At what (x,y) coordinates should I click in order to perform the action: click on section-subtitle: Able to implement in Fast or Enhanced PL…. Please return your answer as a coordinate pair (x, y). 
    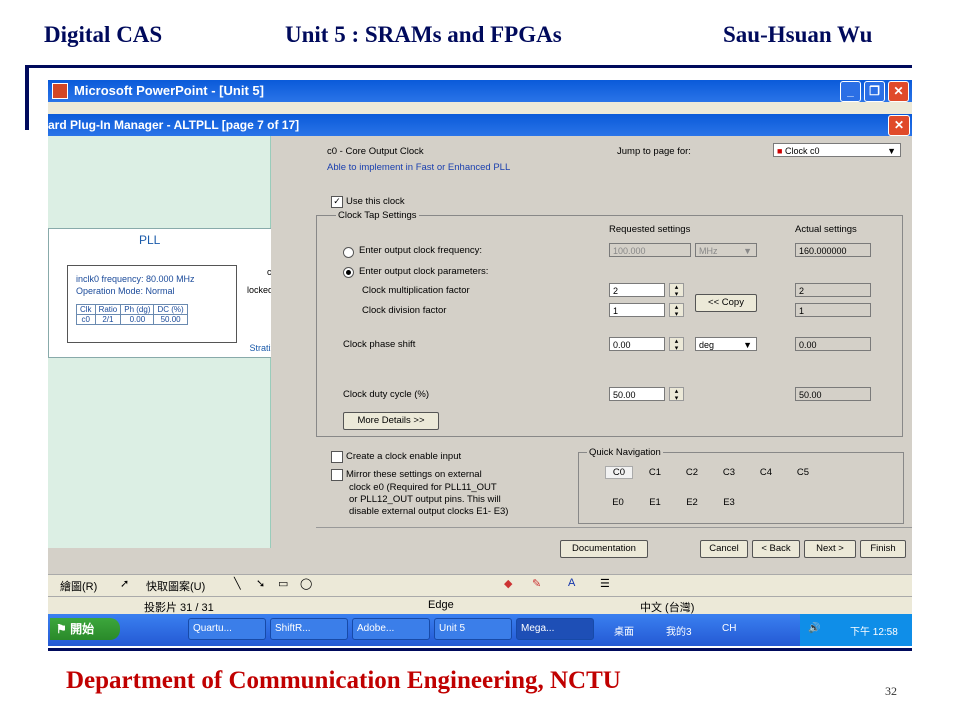
    Looking at the image, I should click on (419, 167).